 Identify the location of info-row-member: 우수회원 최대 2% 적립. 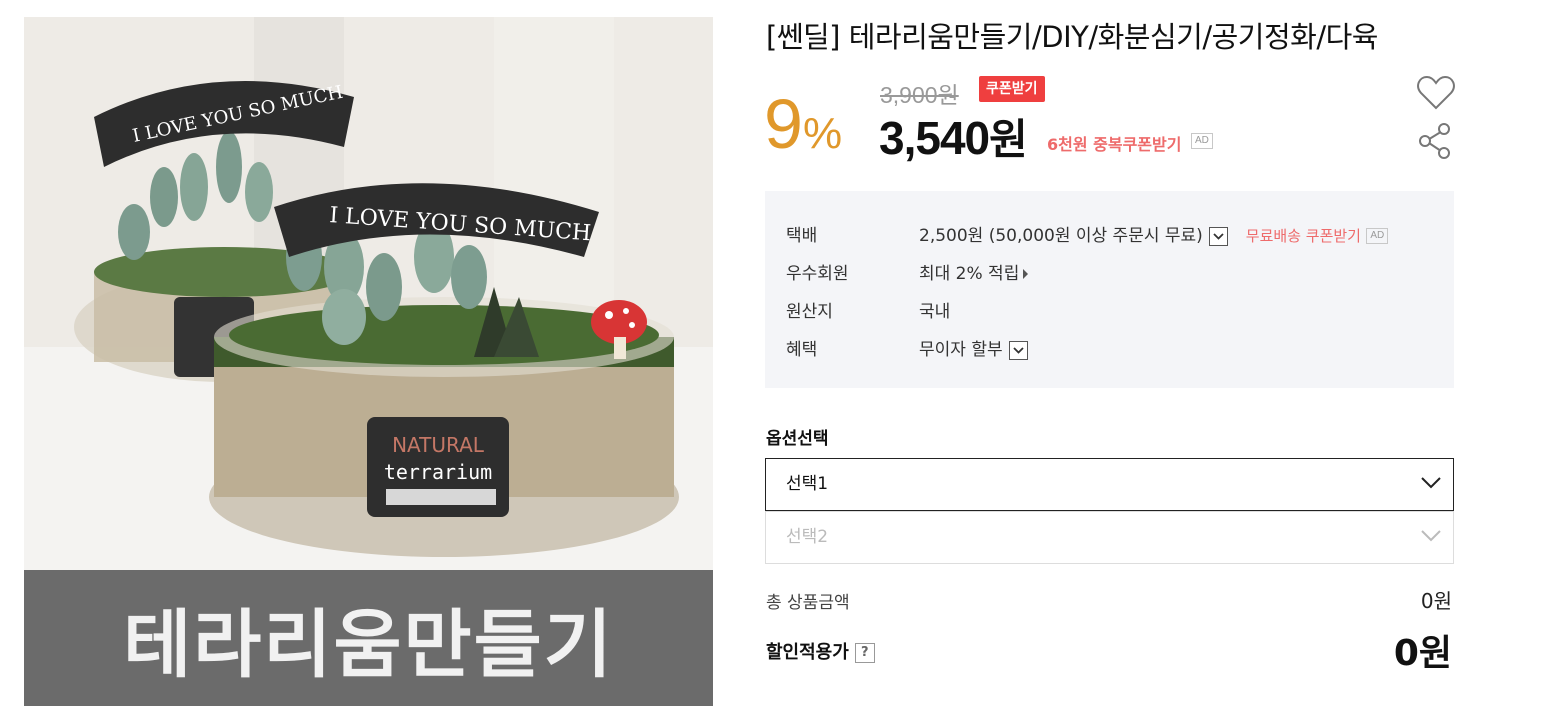
(907, 271).